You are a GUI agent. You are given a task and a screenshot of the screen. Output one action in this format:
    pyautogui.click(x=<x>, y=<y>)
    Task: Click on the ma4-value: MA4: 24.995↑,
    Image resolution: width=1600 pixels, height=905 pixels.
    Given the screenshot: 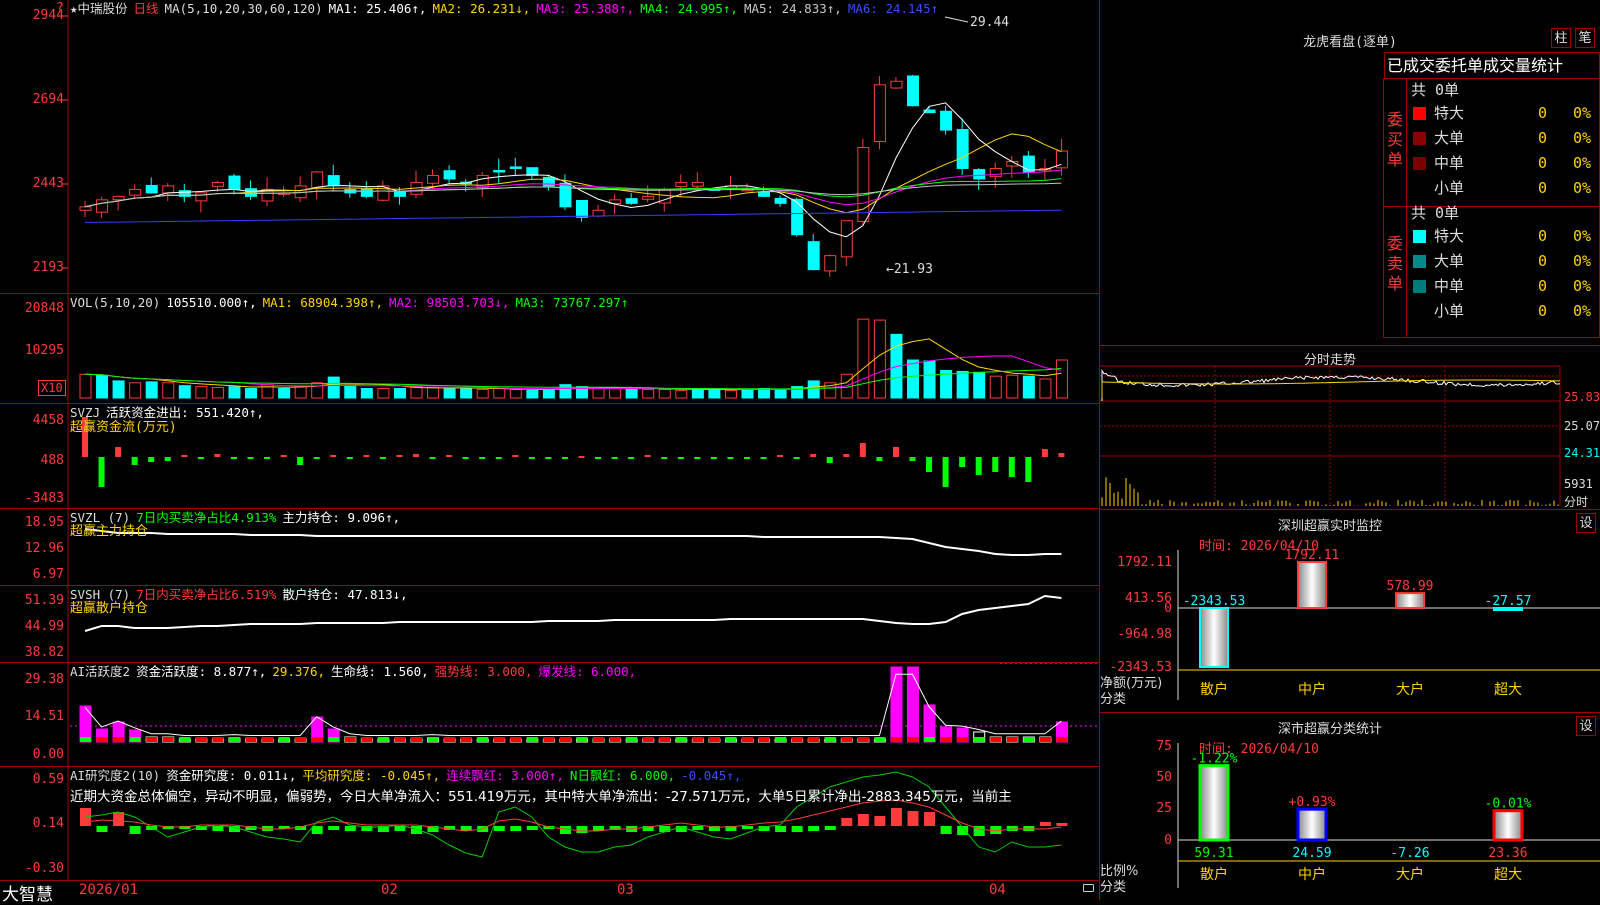 What is the action you would take?
    pyautogui.click(x=689, y=8)
    